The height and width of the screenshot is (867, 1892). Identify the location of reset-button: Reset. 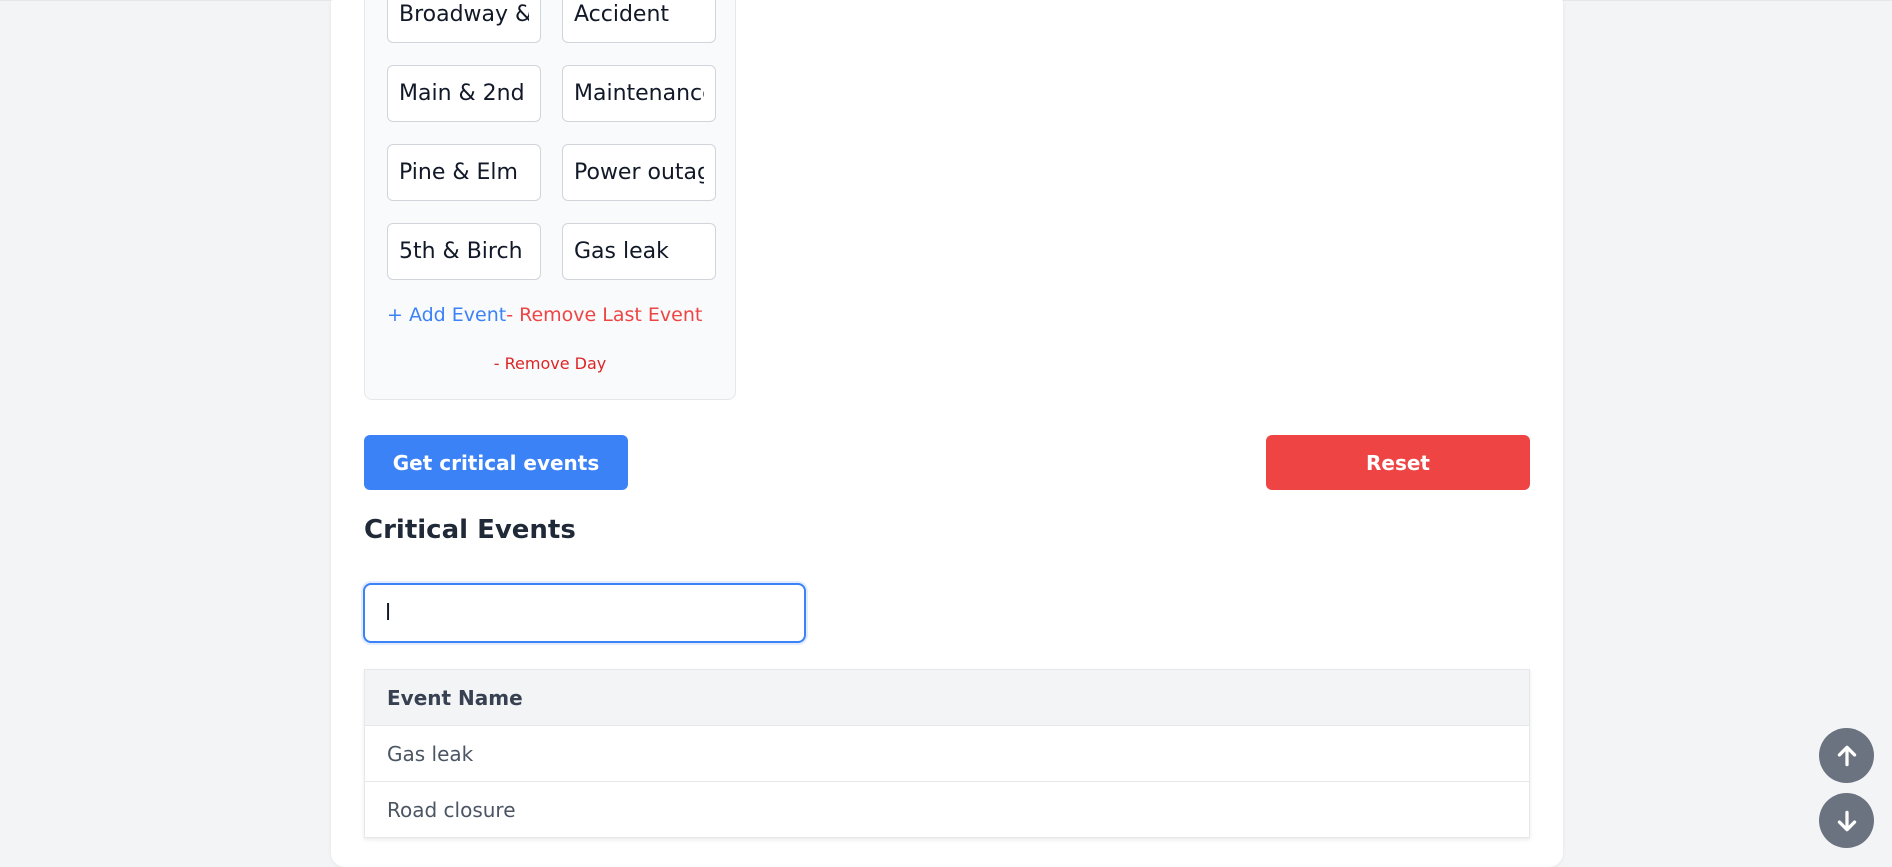
(1398, 462).